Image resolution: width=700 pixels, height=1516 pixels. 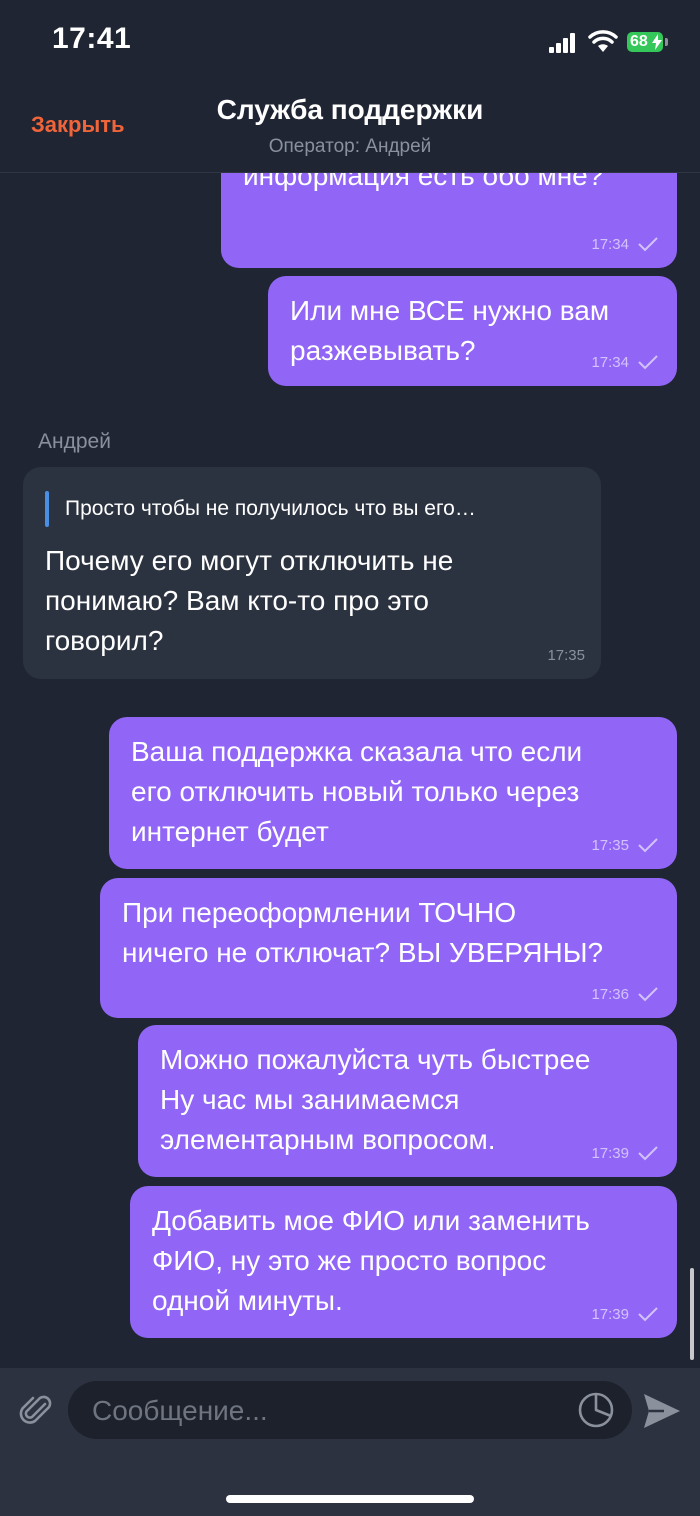 What do you see at coordinates (423, 181) in the screenshot?
I see `message-text: информация есть обо мне?` at bounding box center [423, 181].